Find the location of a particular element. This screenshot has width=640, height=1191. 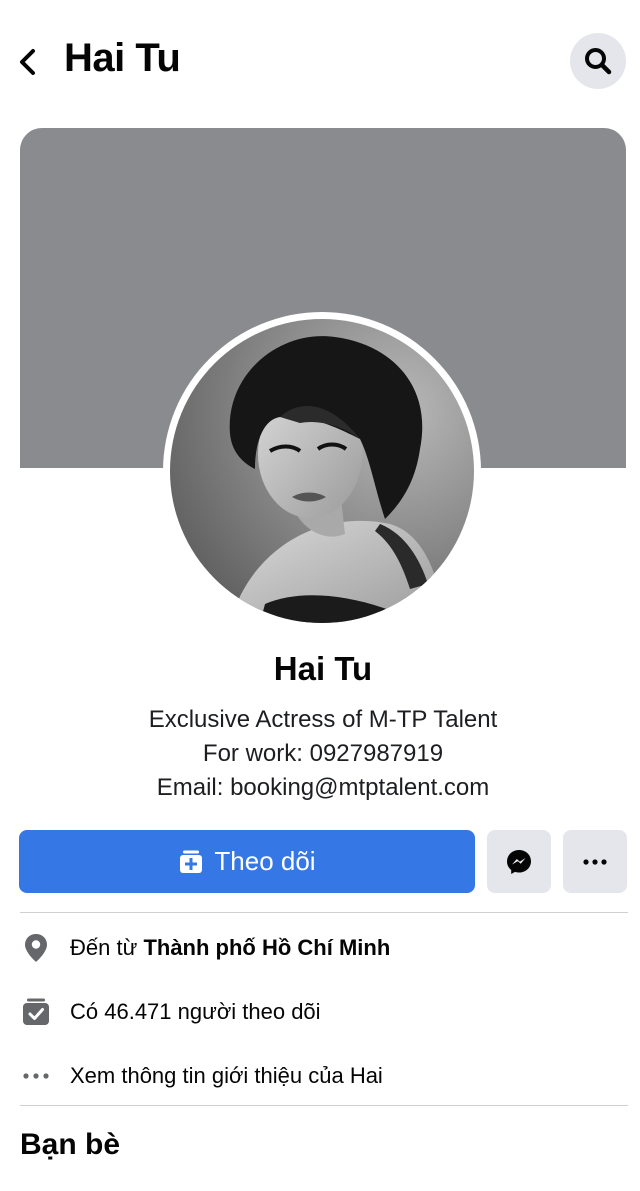

bio-line: Exclusive Actress of M-TP Talent is located at coordinates (323, 719).